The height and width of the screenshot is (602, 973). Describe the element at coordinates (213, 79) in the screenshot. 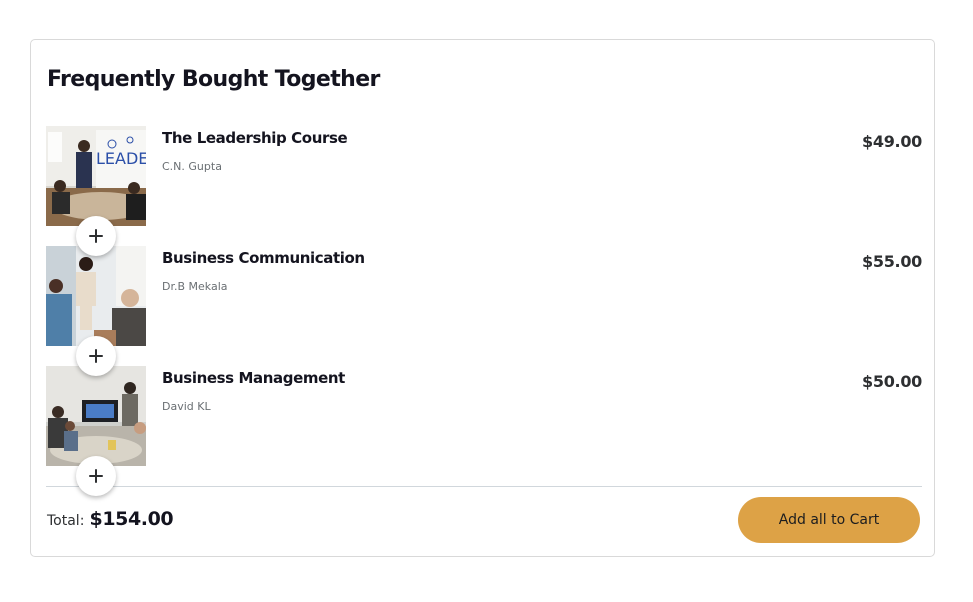

I see `section-title: Frequently Bought Together` at that location.